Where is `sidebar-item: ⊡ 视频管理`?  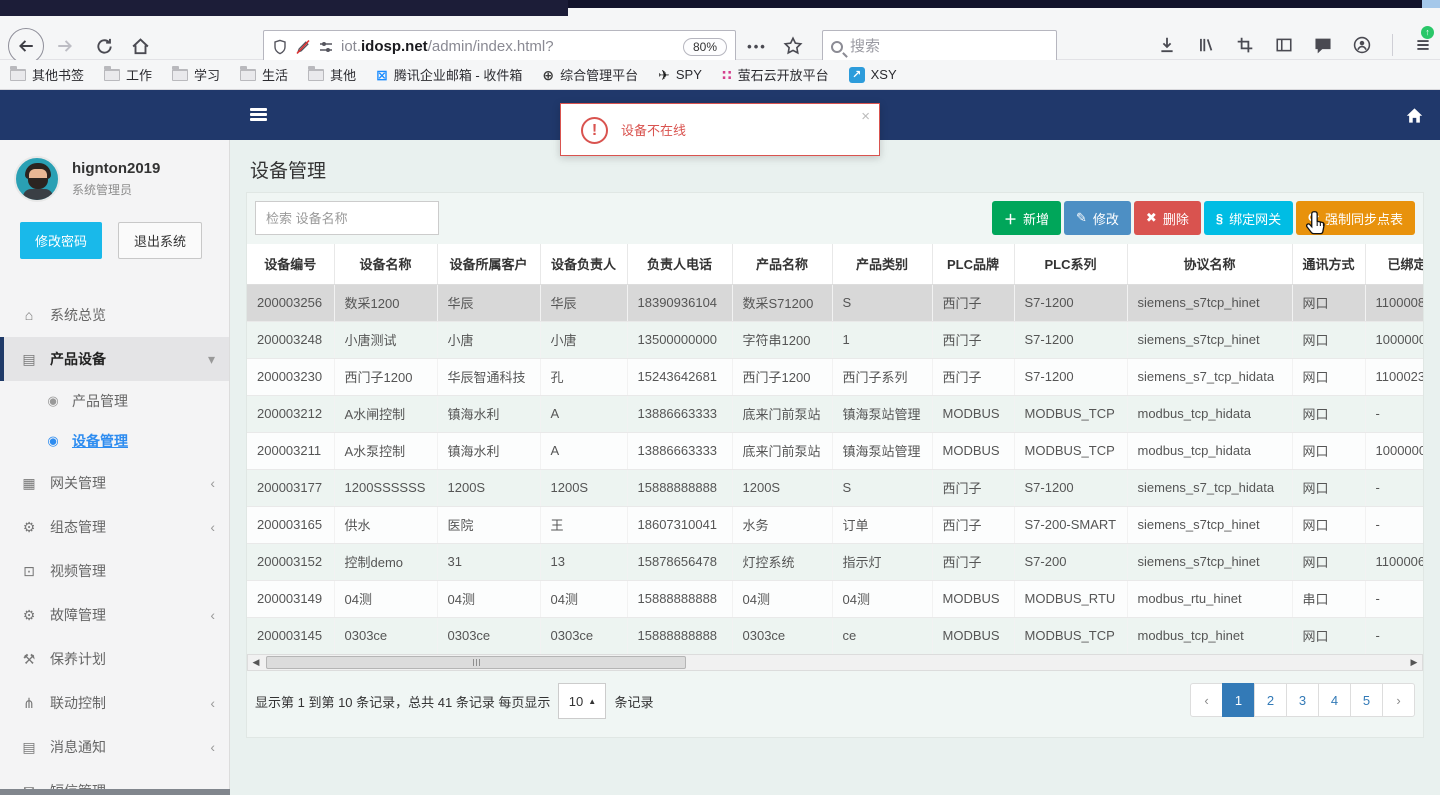 sidebar-item: ⊡ 视频管理 is located at coordinates (114, 571).